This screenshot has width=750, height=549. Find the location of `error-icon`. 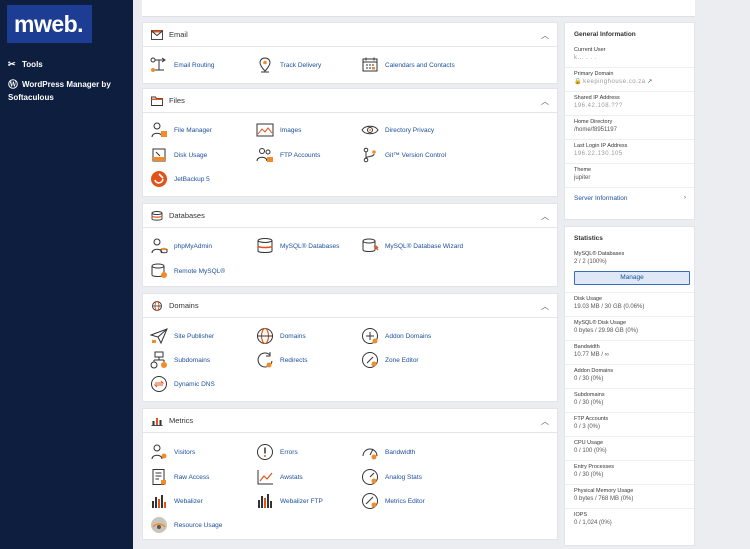

error-icon is located at coordinates (265, 452).